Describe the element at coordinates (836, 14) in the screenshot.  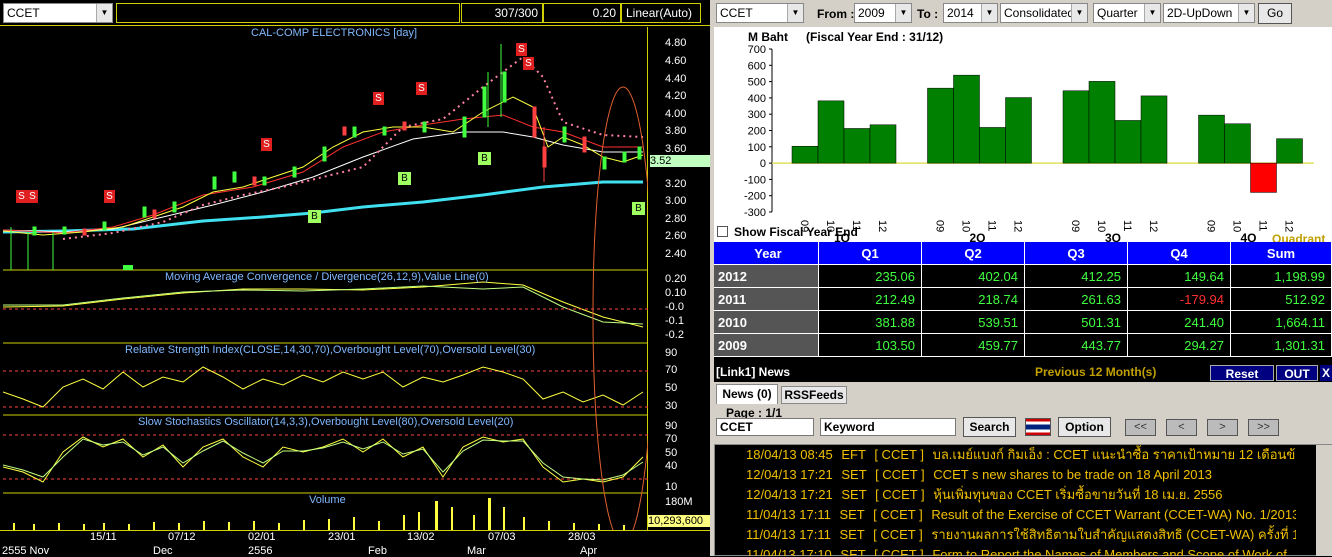
I see `from-label: From :` at that location.